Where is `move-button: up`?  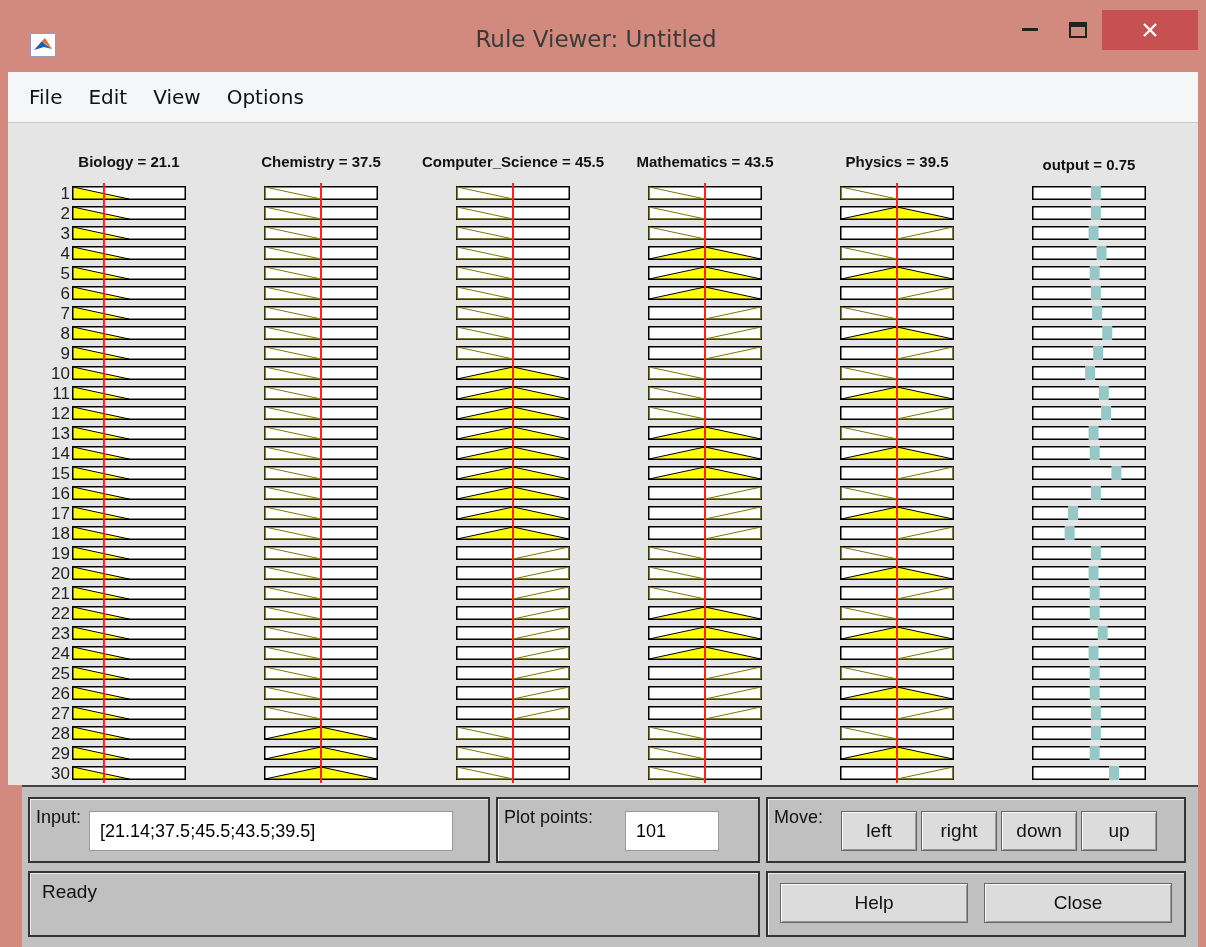
move-button: up is located at coordinates (1119, 831).